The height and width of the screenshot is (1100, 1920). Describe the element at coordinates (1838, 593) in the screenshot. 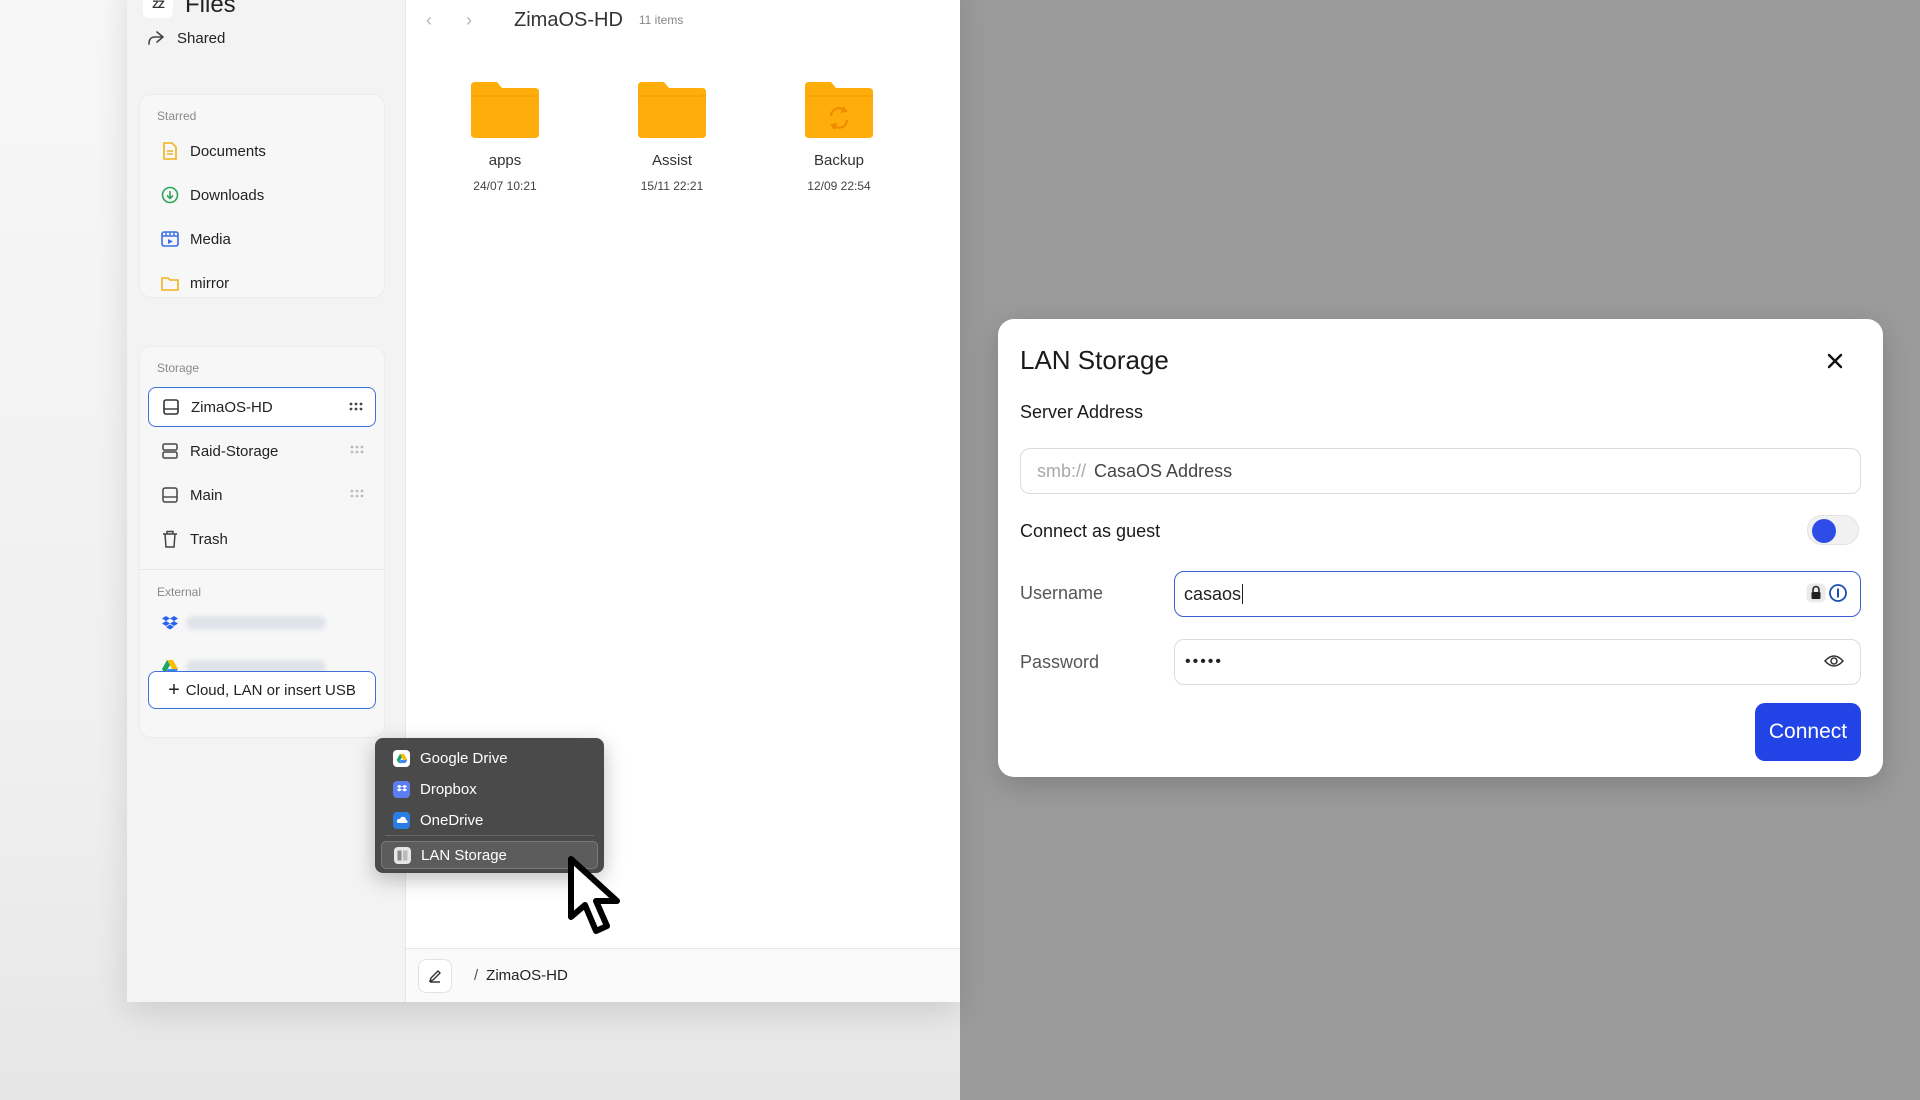

I see `password-manager-icon` at that location.